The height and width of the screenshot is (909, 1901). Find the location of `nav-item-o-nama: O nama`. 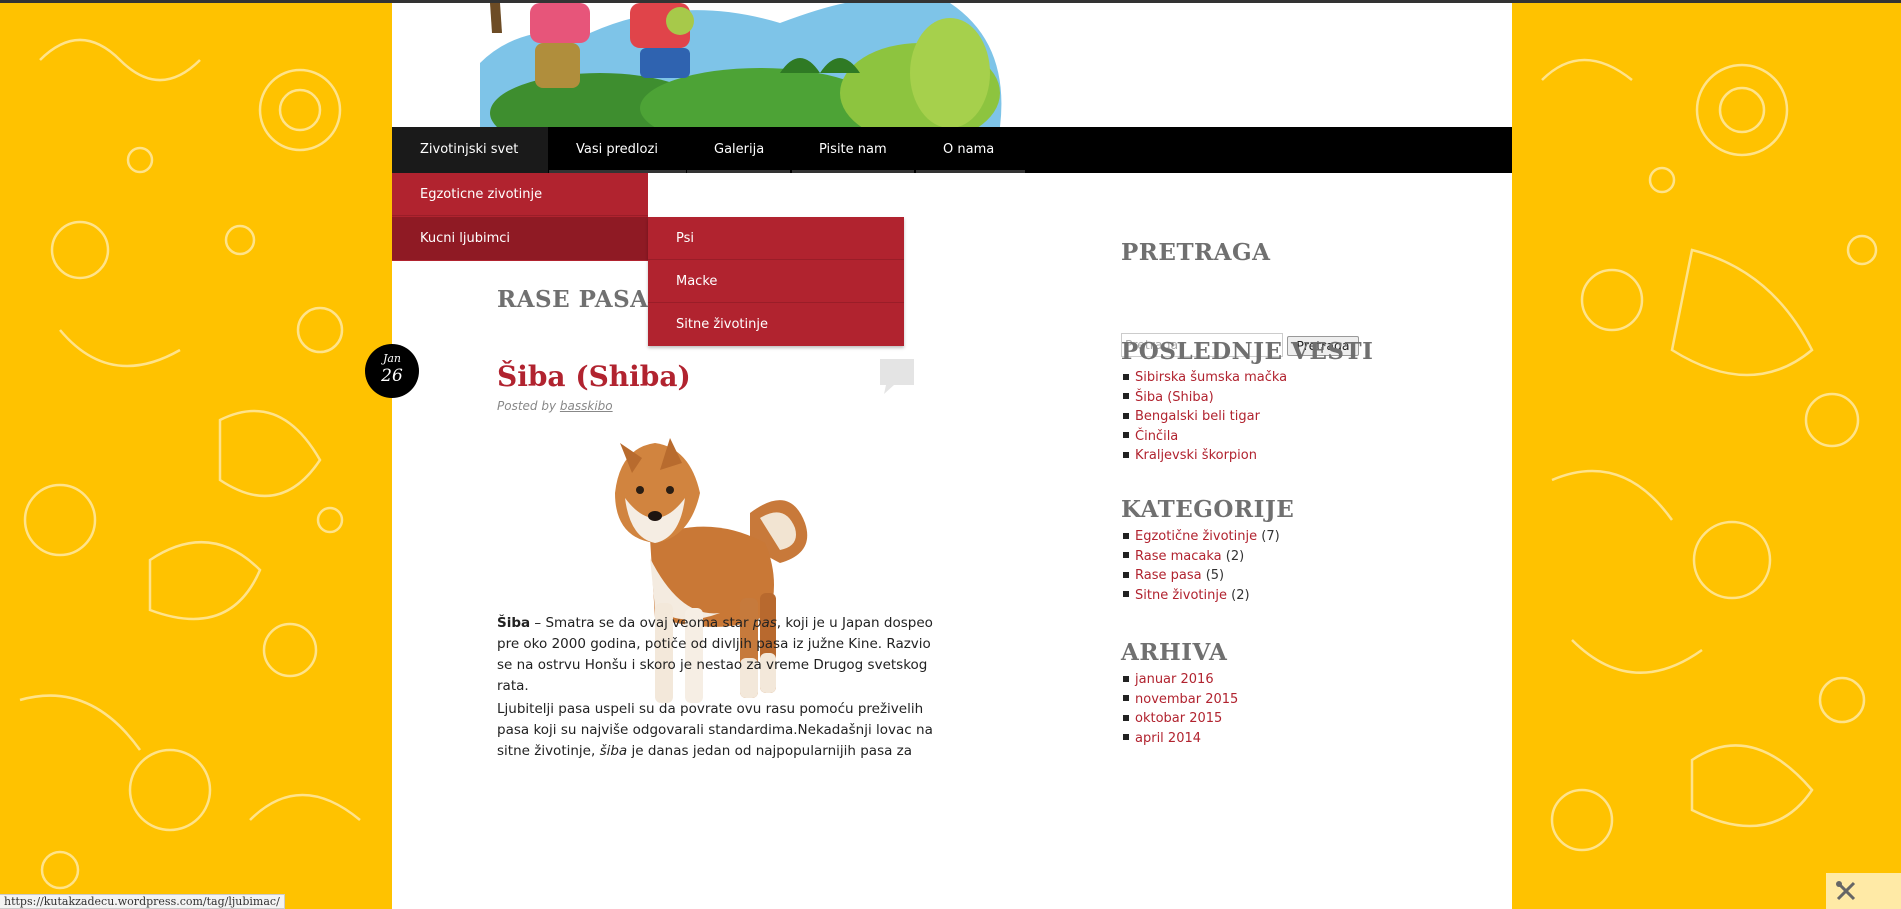

nav-item-o-nama: O nama is located at coordinates (970, 150).